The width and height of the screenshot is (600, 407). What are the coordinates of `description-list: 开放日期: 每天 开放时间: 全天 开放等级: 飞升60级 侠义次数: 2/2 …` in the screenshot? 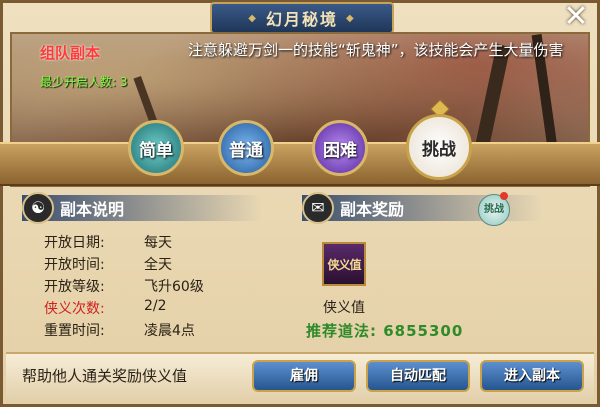 It's located at (124, 287).